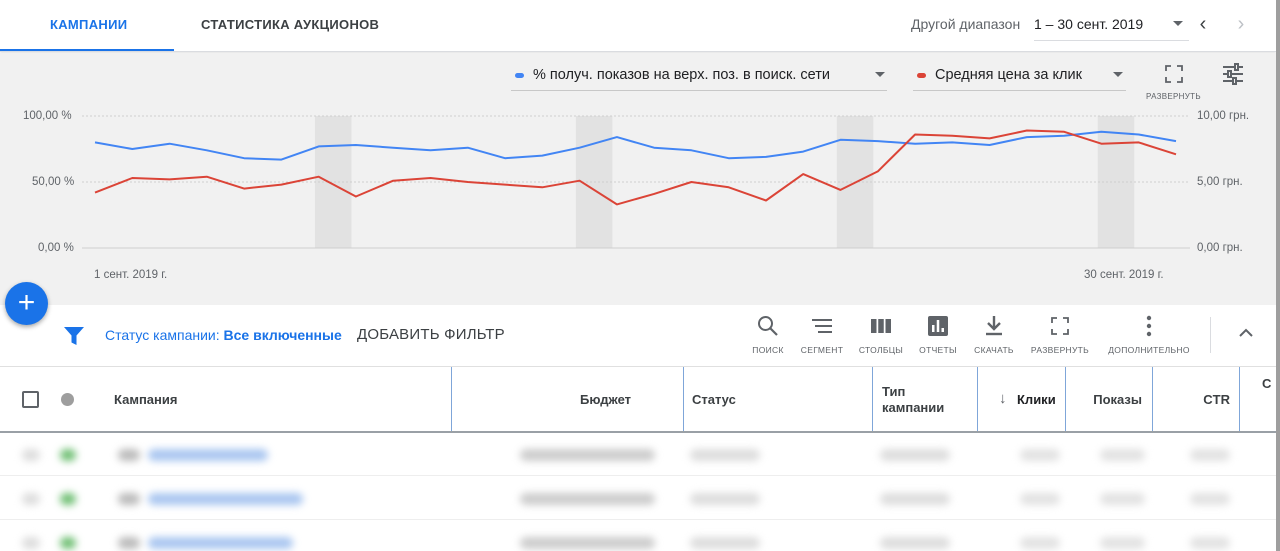  Describe the element at coordinates (146, 399) in the screenshot. I see `column-label-campaign: Кампания` at that location.